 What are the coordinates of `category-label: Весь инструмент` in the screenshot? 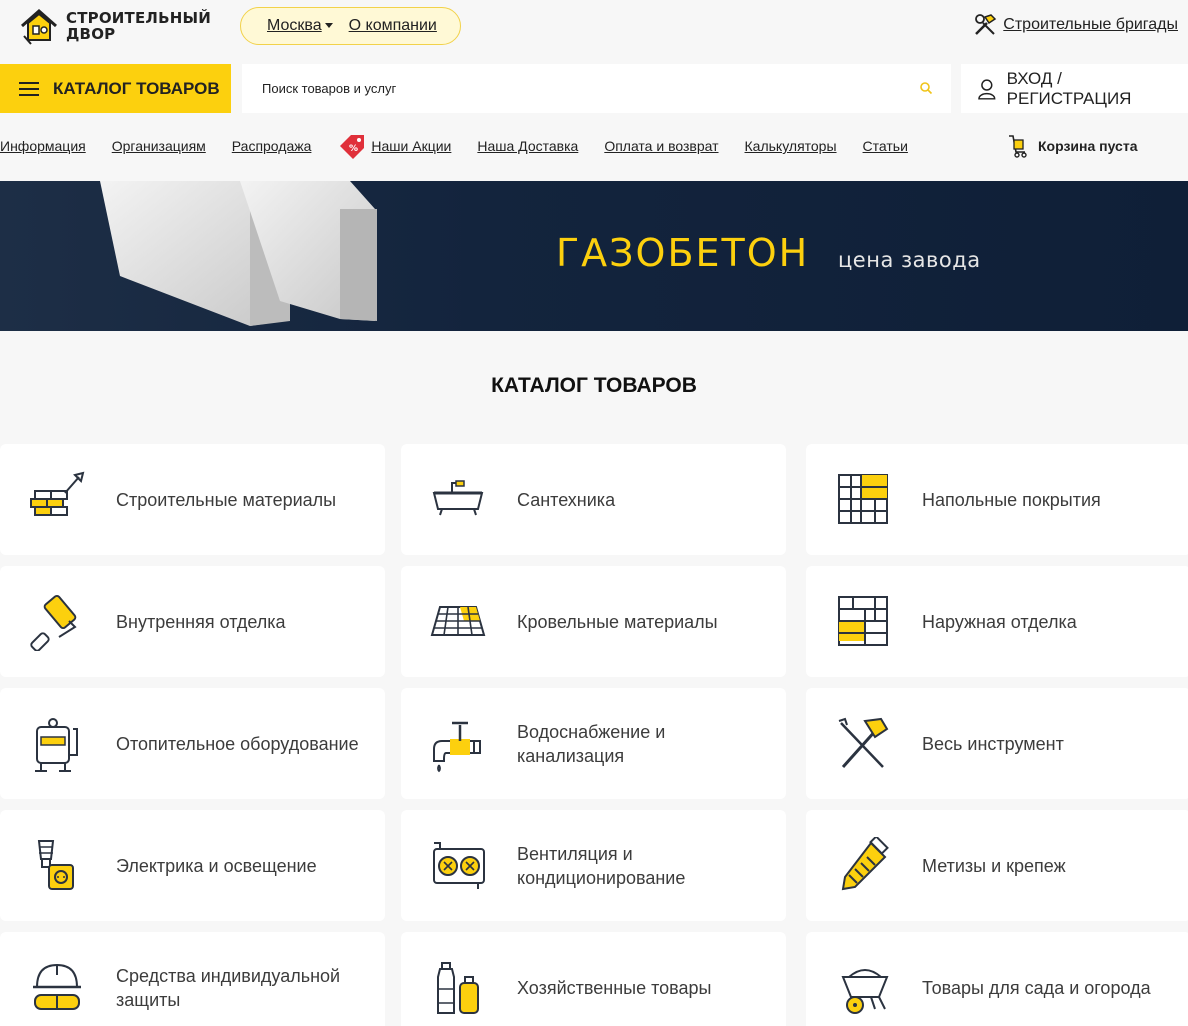 It's located at (993, 743).